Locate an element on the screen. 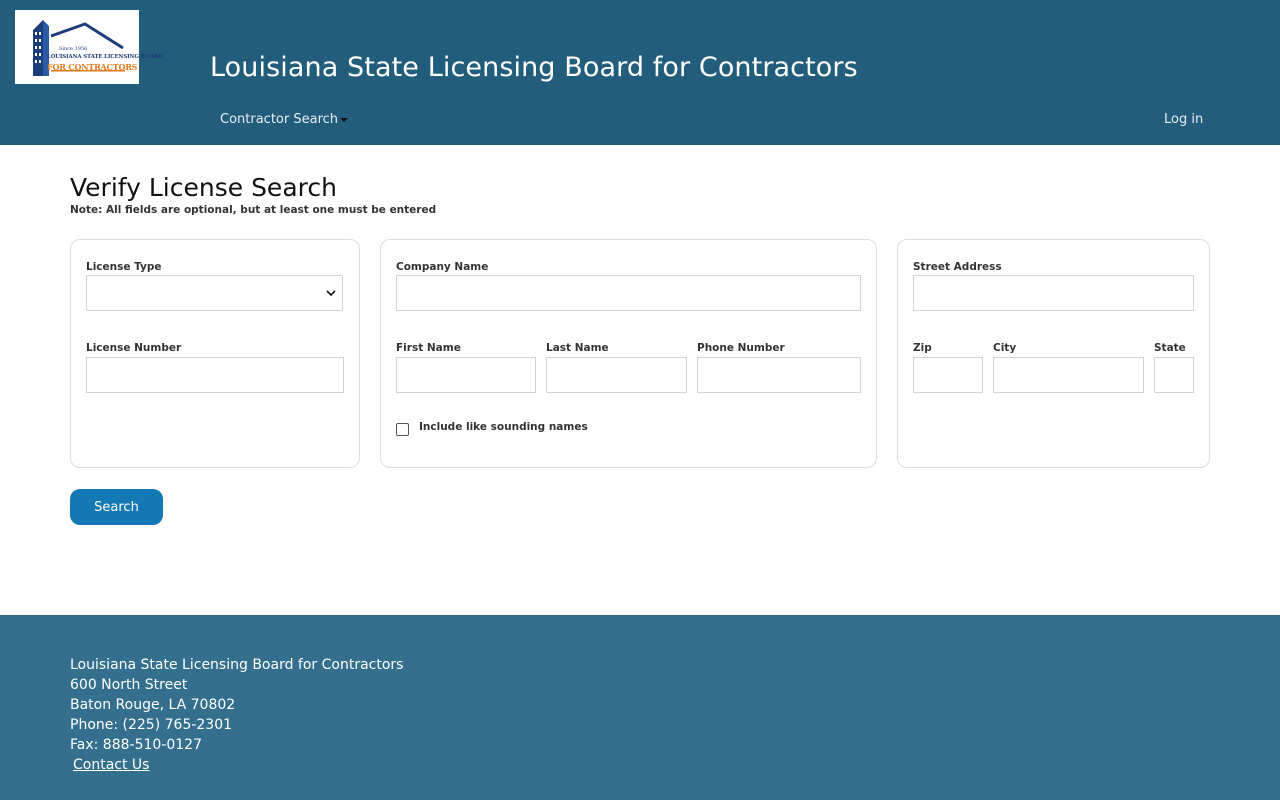 Image resolution: width=1280 pixels, height=800 pixels. license-number-label: License Number is located at coordinates (134, 348).